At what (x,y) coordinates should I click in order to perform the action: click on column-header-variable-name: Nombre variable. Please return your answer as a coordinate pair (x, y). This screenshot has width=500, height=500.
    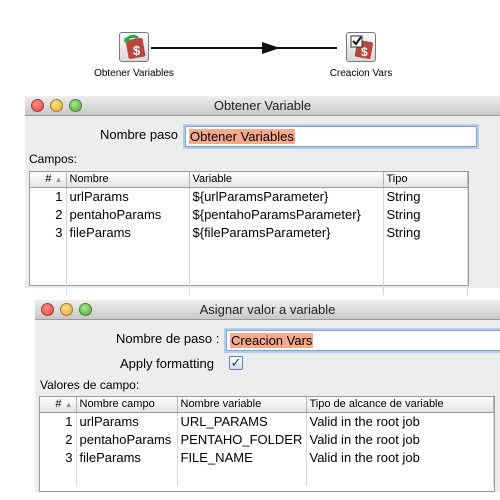
    Looking at the image, I should click on (242, 405).